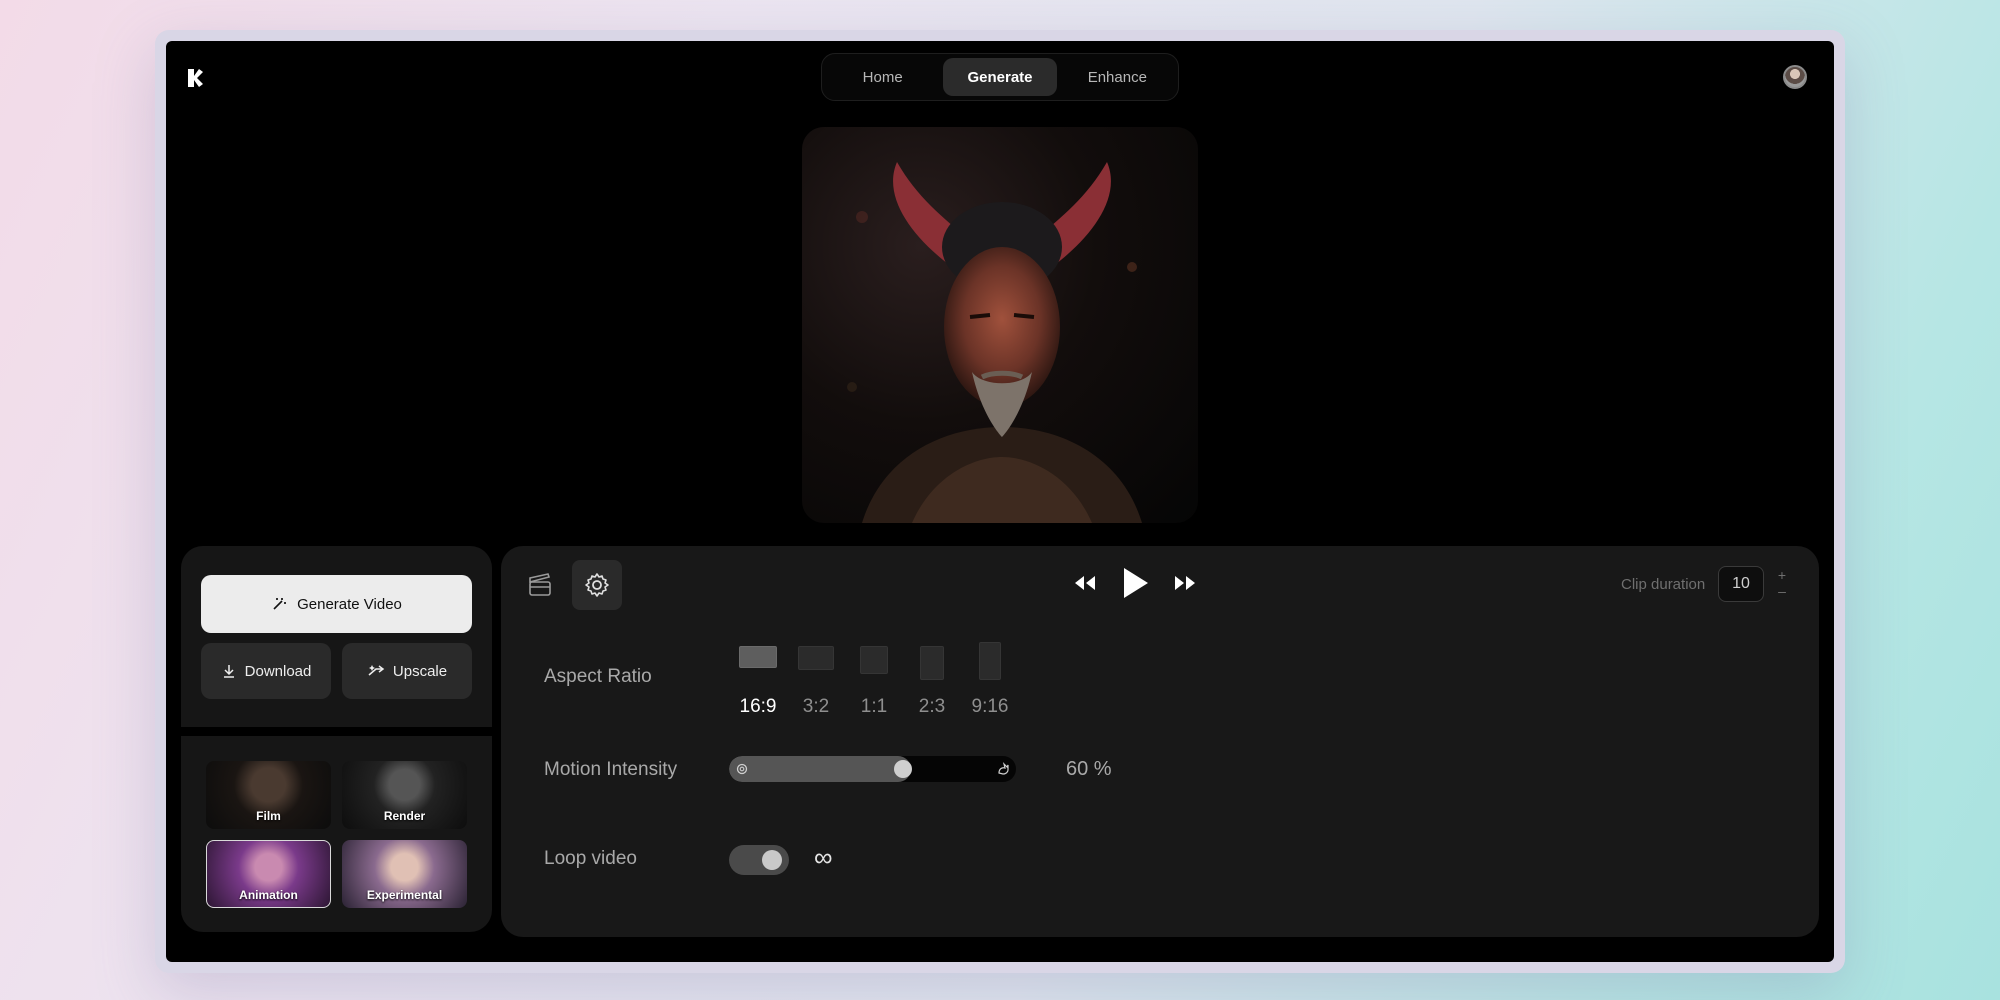 This screenshot has height=1000, width=2000. Describe the element at coordinates (336, 834) in the screenshot. I see `style-presets-panel: Film Render Animation Experimental` at that location.